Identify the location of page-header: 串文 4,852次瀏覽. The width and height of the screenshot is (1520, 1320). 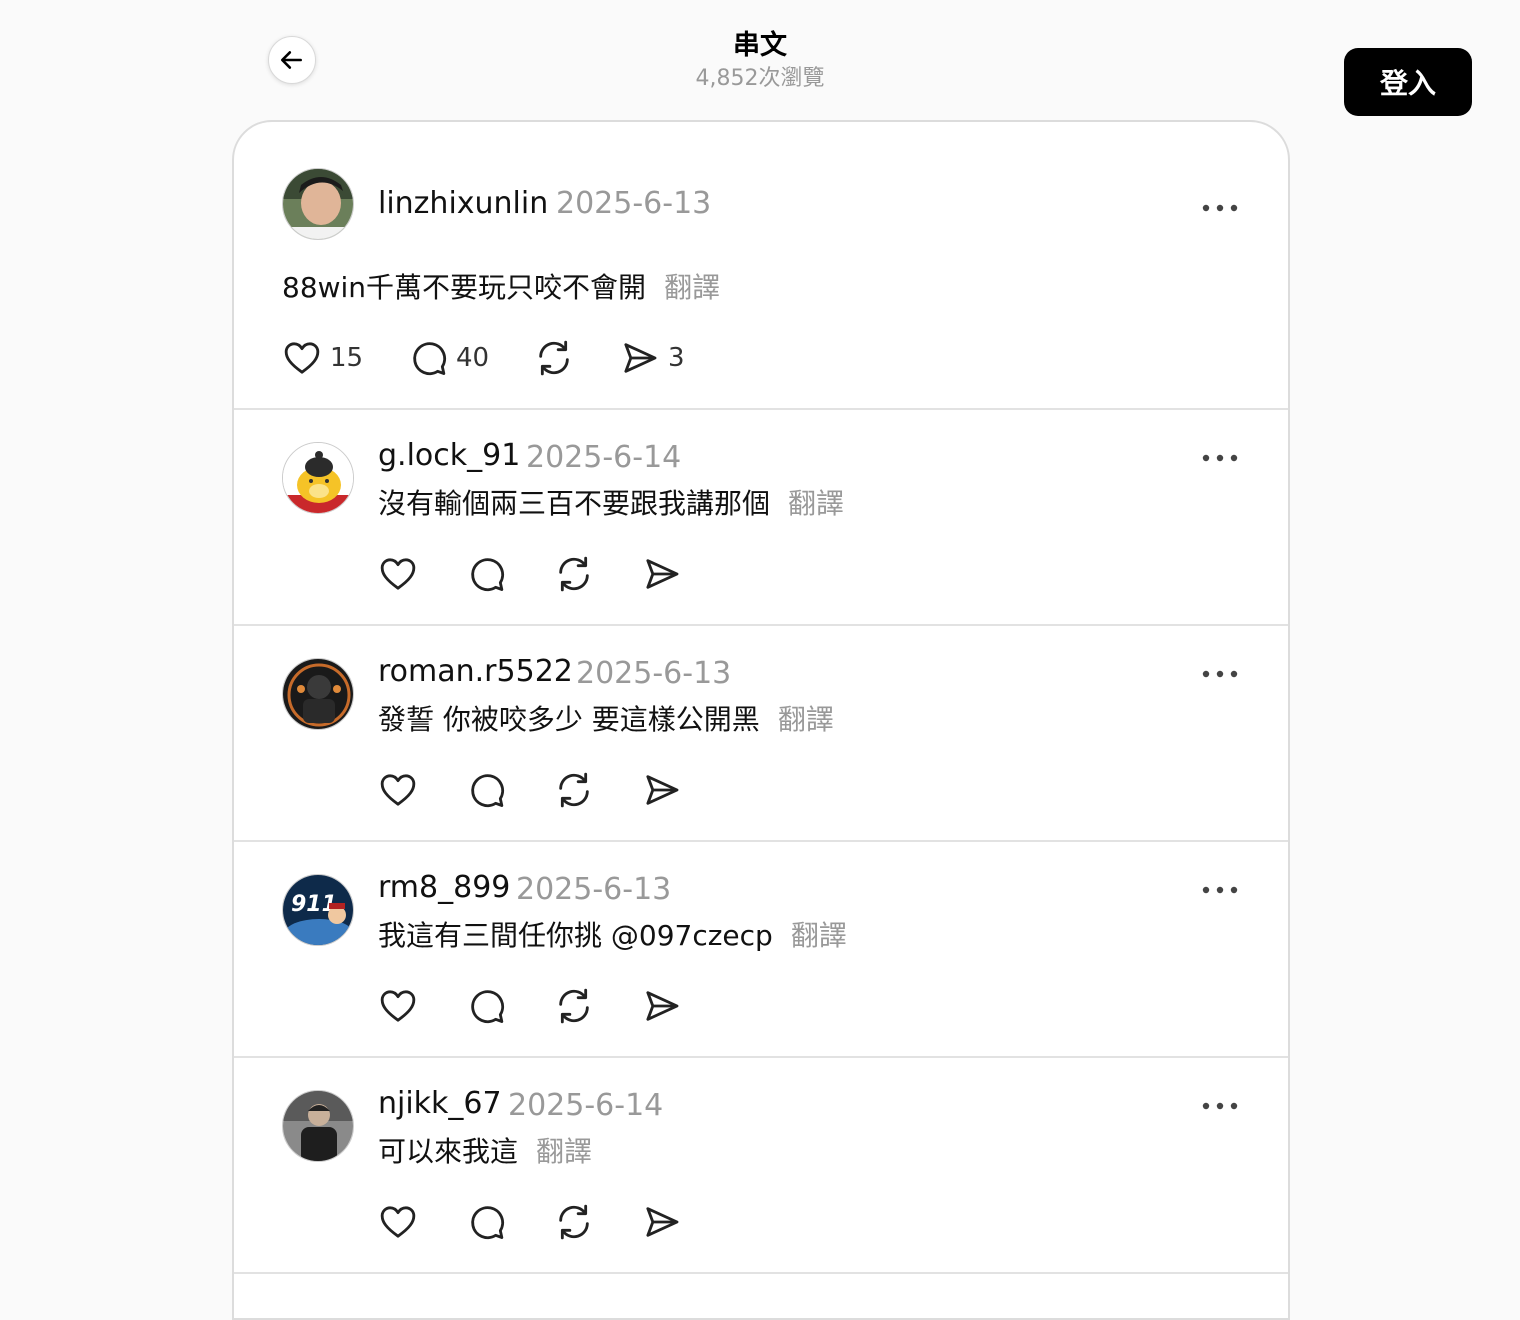
(760, 61).